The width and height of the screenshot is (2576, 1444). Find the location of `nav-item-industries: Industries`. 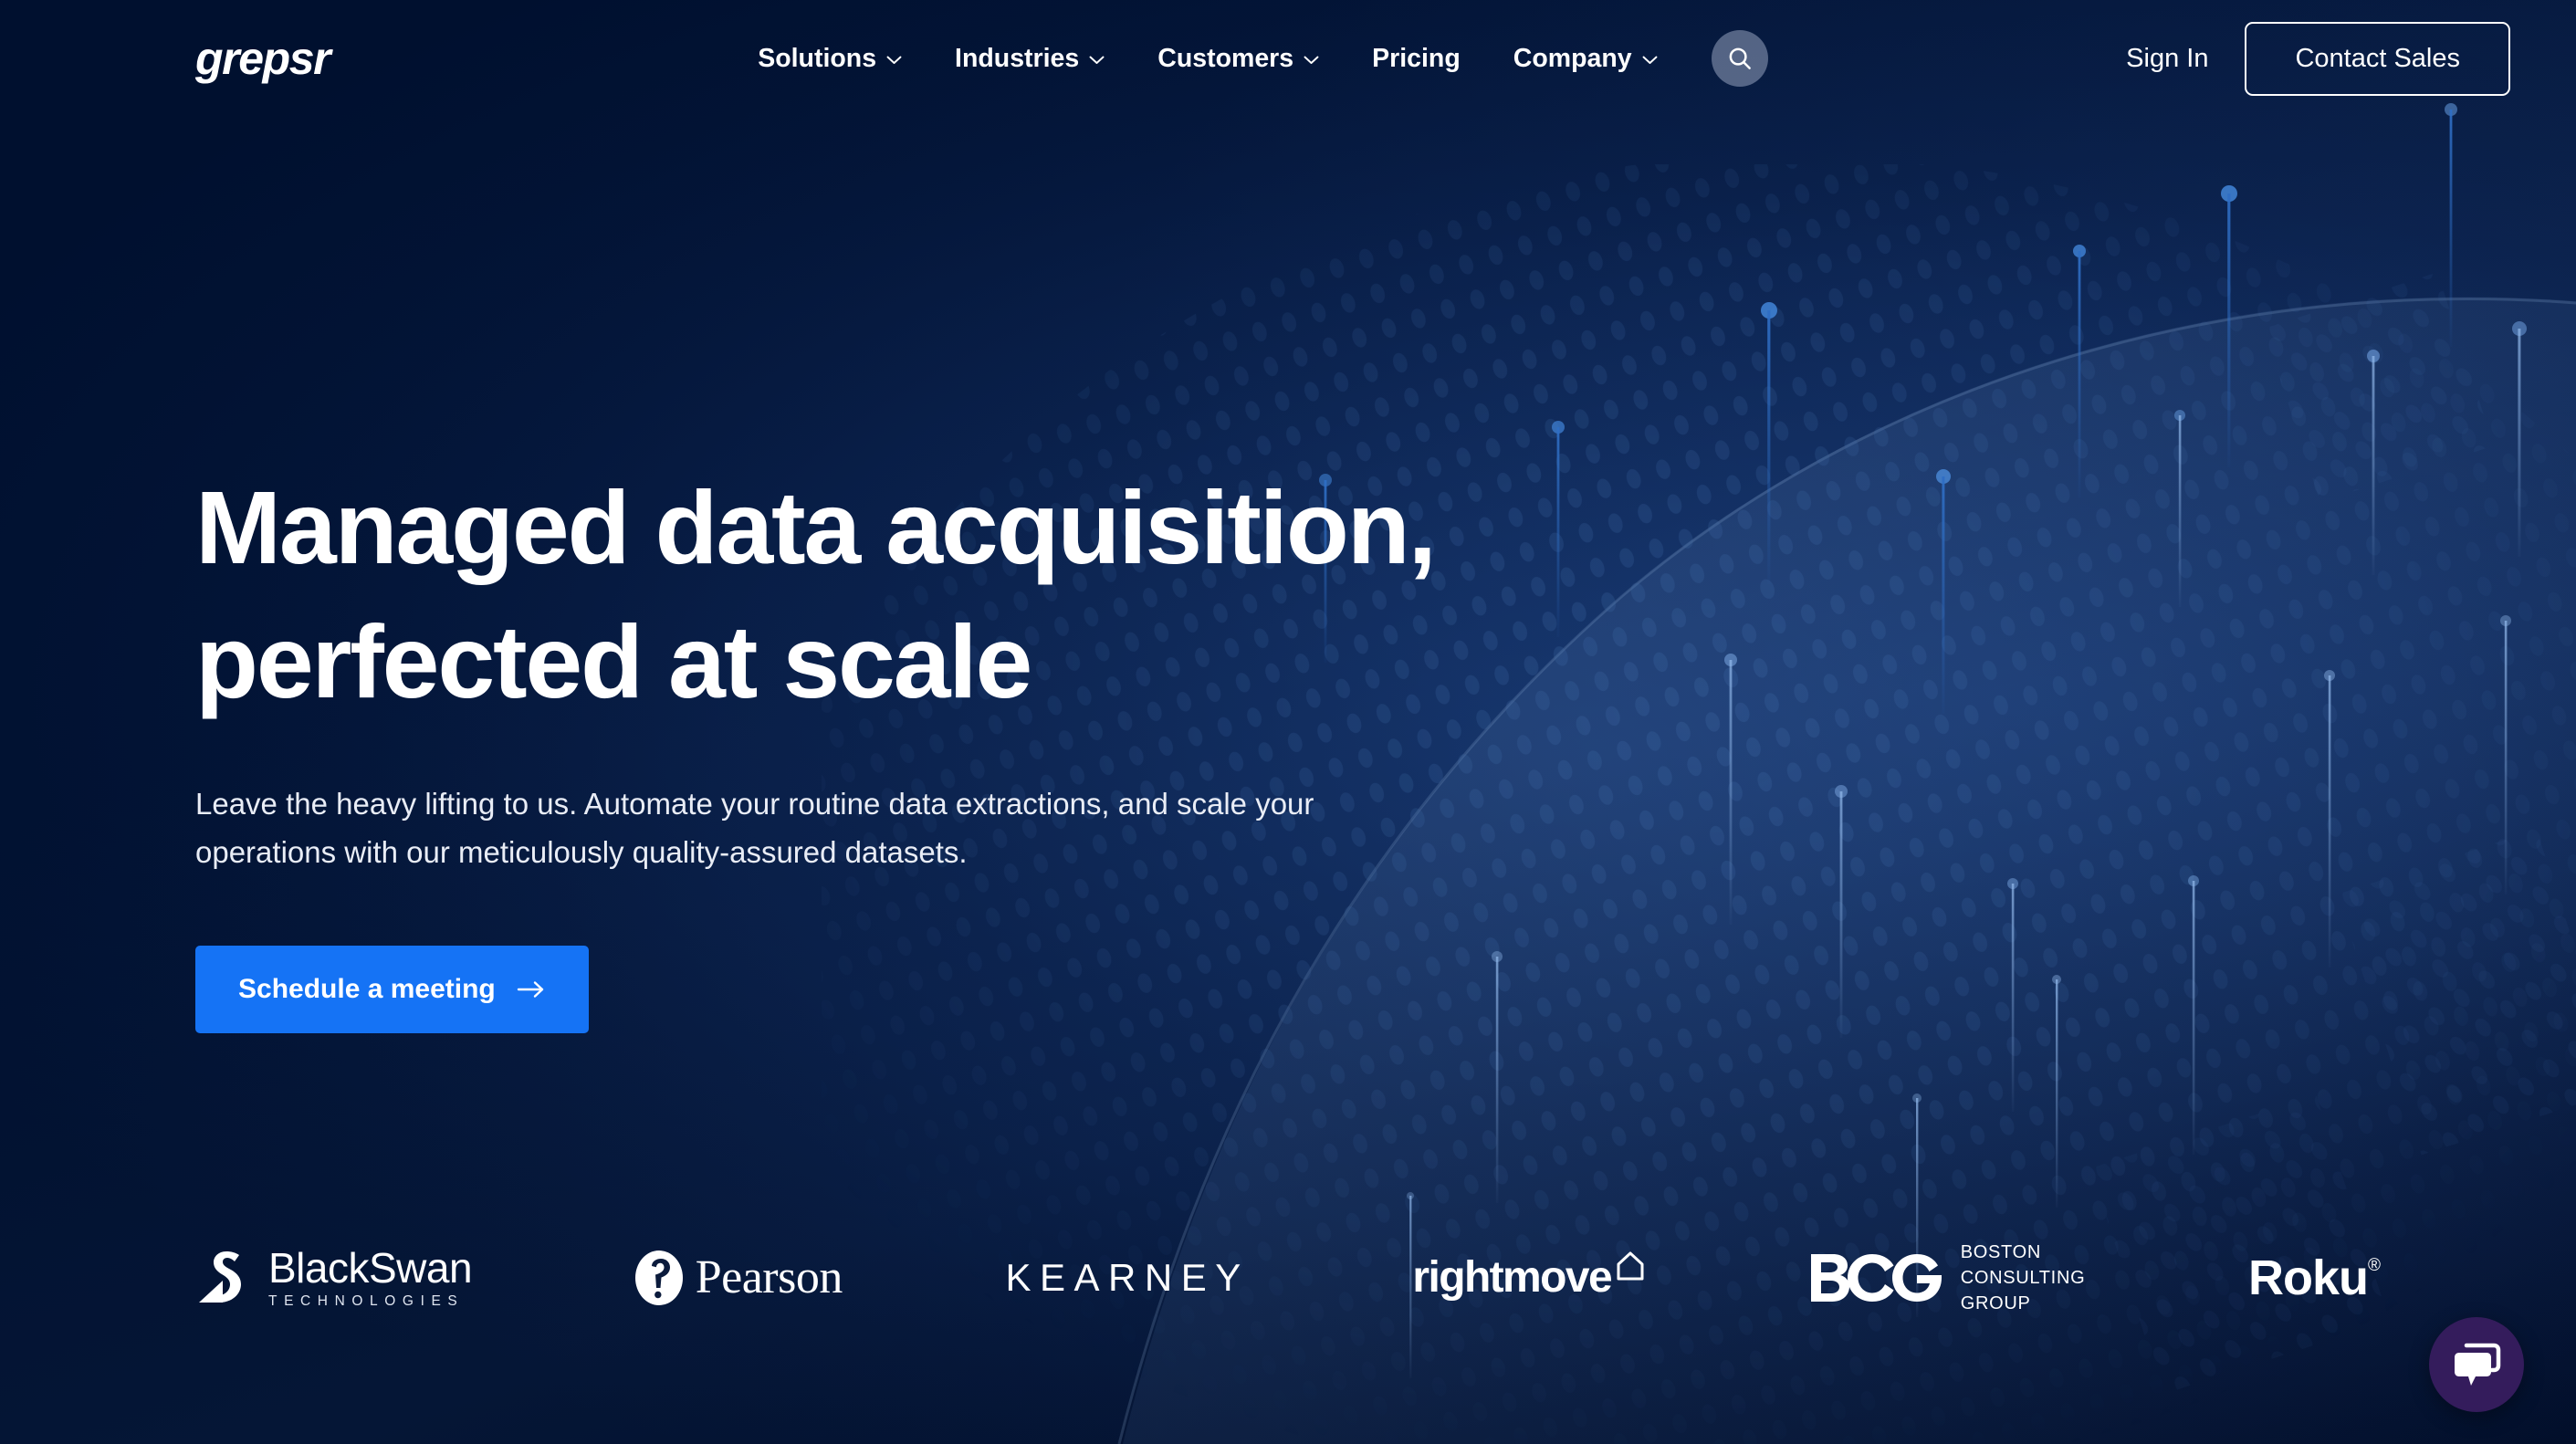

nav-item-industries: Industries is located at coordinates (1029, 59).